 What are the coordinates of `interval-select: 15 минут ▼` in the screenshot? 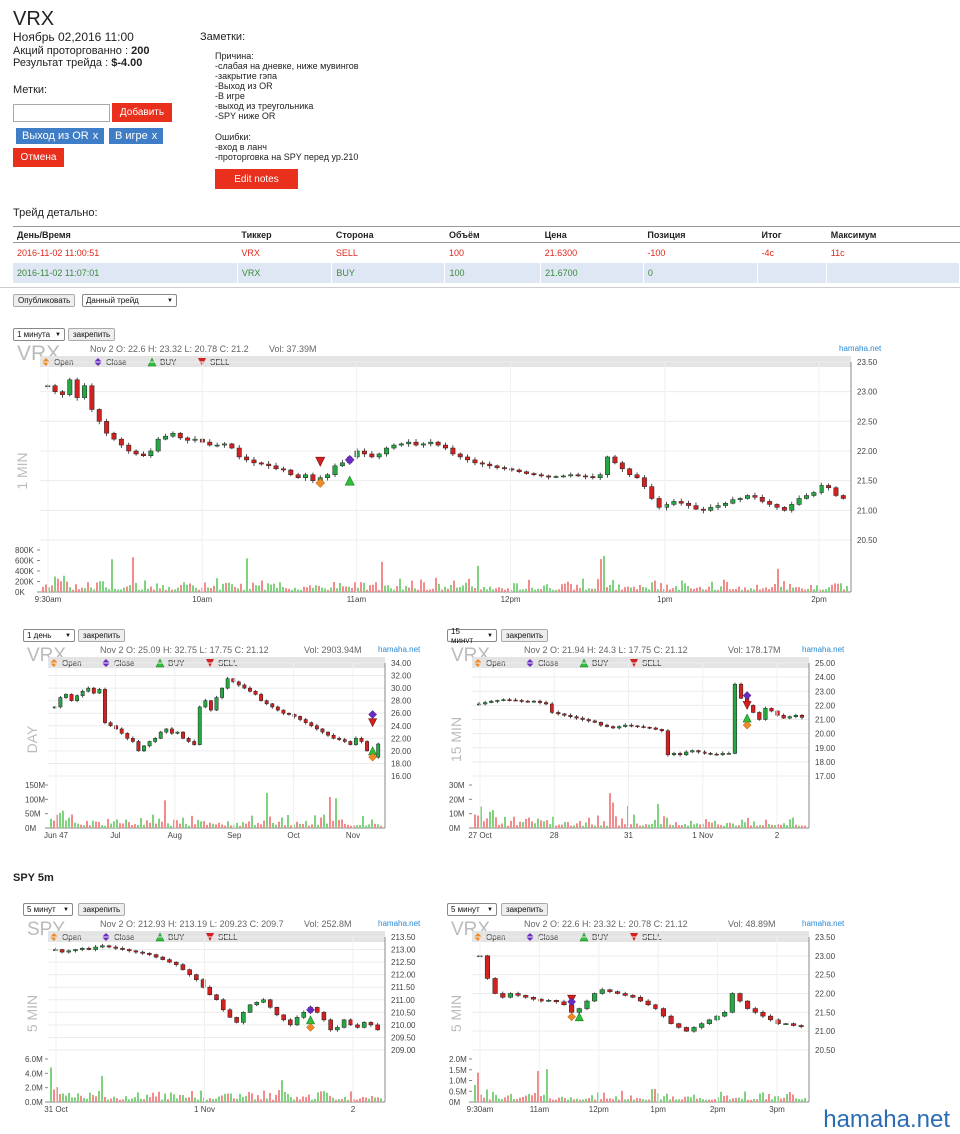 It's located at (472, 636).